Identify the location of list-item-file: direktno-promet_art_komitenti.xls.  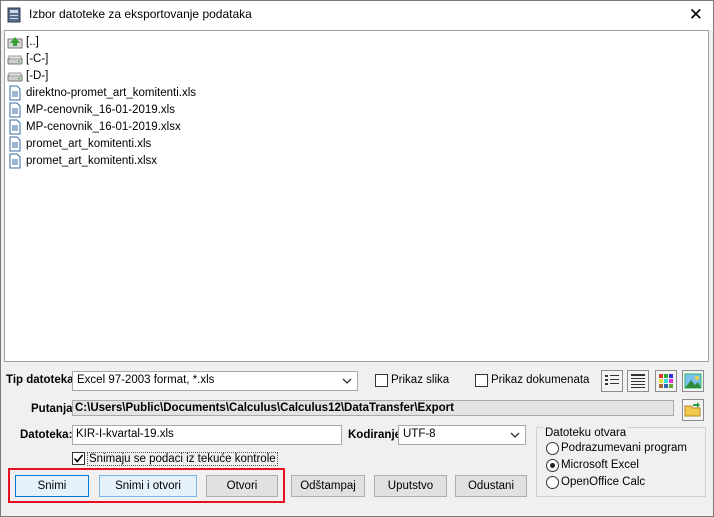
(101, 92).